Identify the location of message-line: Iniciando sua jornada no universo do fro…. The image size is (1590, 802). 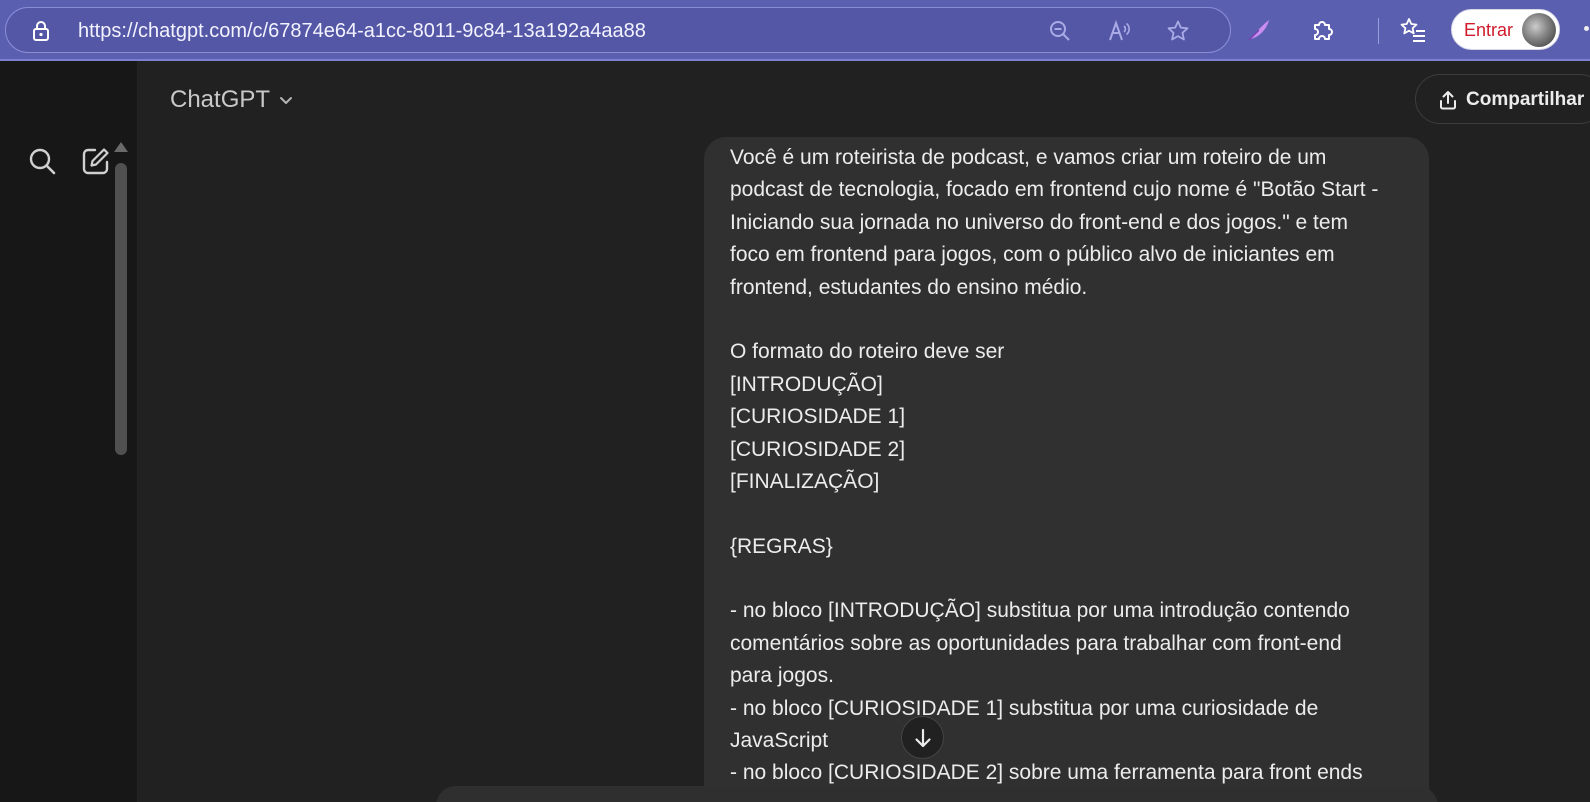
(1039, 222).